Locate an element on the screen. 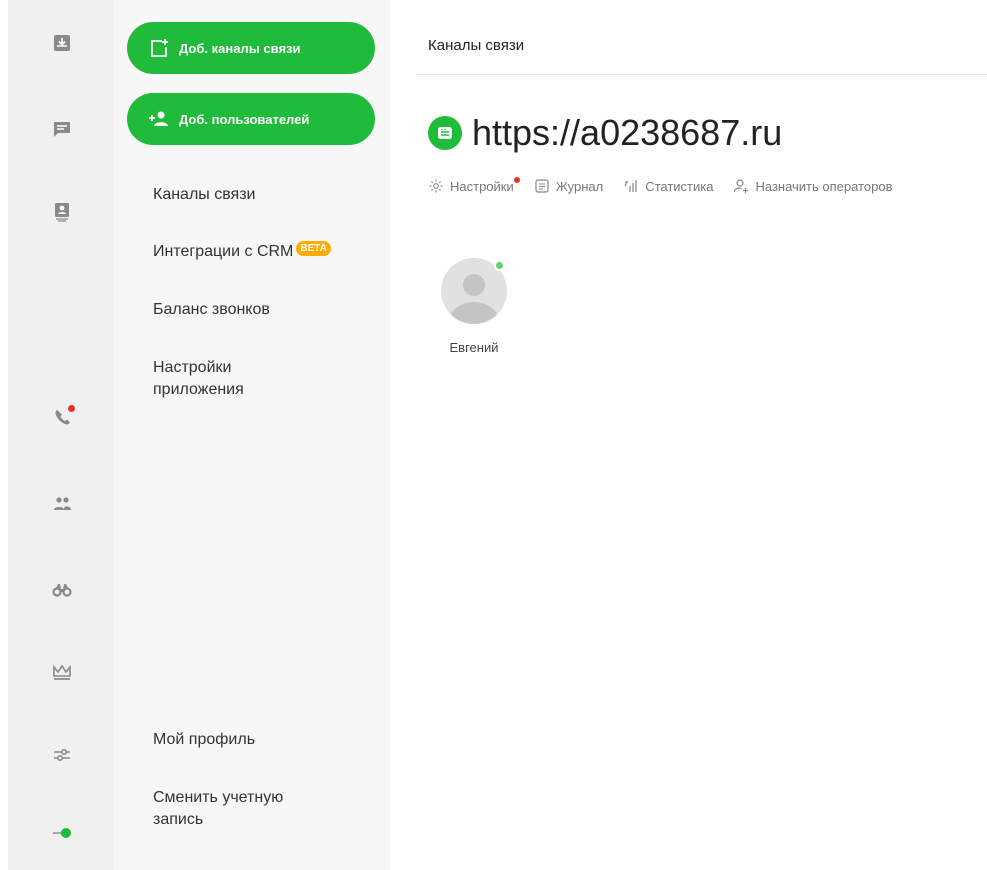 The width and height of the screenshot is (987, 870). operator-name: Евгений is located at coordinates (474, 347).